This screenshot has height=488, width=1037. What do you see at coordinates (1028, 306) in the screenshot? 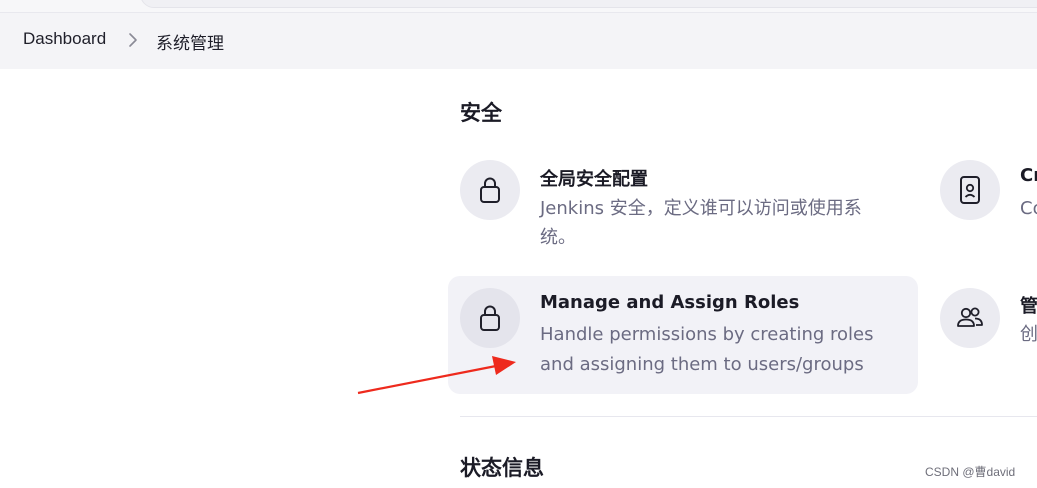
I see `card-title: 管` at bounding box center [1028, 306].